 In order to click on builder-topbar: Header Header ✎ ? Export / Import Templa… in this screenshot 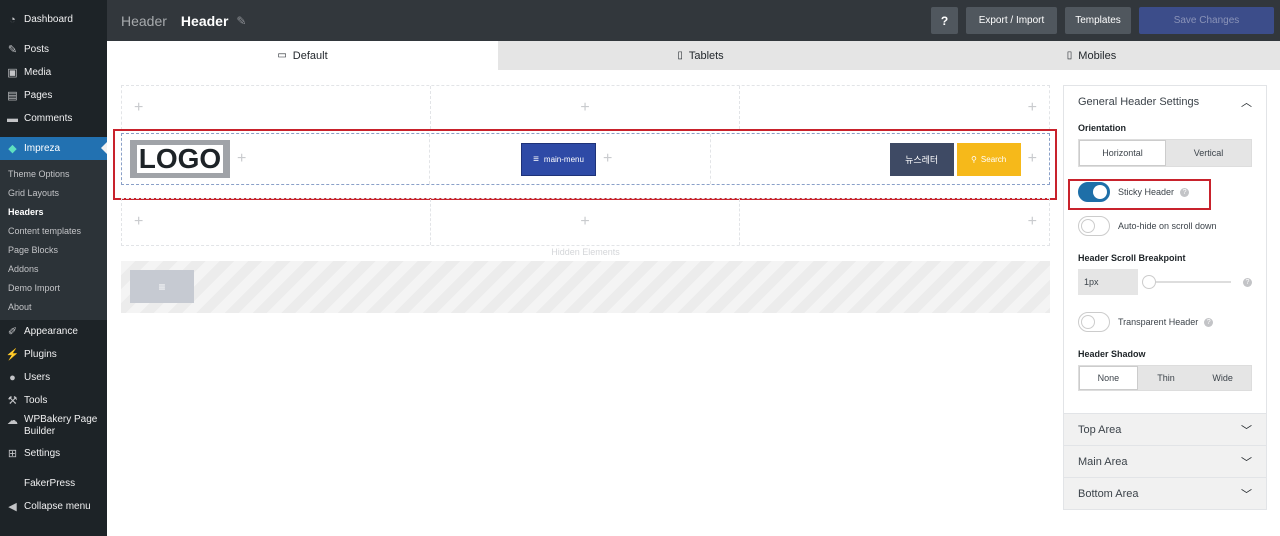, I will do `click(693, 20)`.